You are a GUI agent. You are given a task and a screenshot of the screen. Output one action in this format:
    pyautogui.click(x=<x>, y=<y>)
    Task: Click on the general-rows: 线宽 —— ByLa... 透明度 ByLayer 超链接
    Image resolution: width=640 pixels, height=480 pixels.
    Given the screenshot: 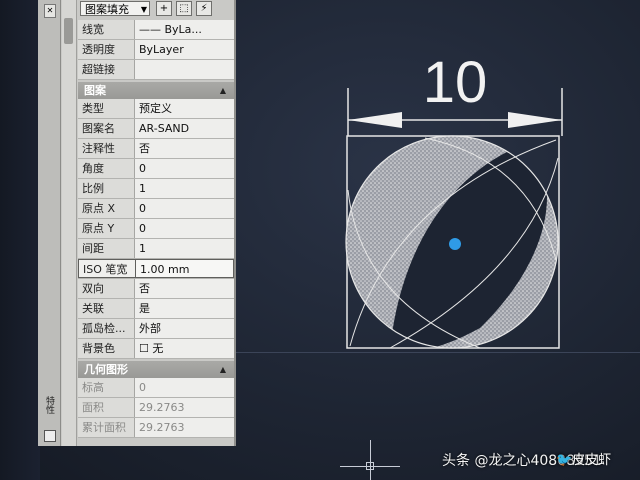 What is the action you would take?
    pyautogui.click(x=156, y=50)
    